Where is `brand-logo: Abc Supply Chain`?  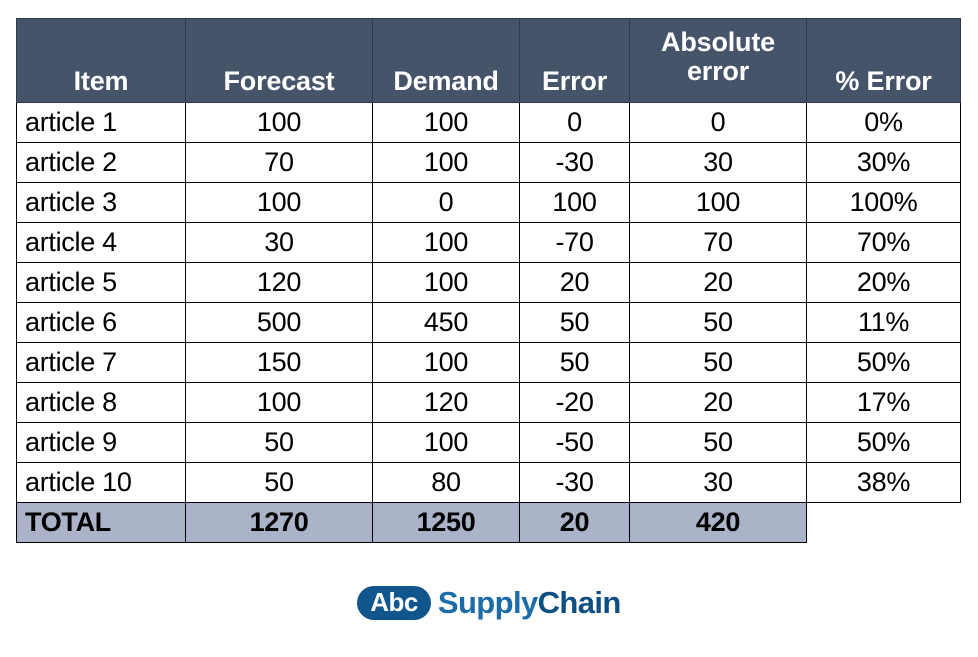
brand-logo: Abc Supply Chain is located at coordinates (489, 603).